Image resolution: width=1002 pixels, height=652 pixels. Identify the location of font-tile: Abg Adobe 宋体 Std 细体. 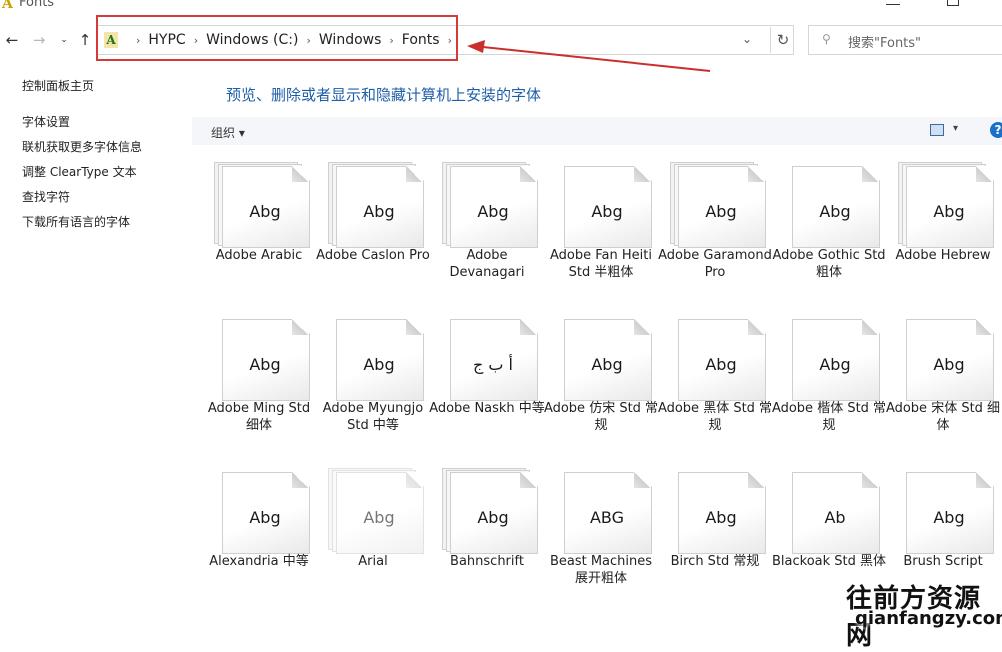
(943, 378).